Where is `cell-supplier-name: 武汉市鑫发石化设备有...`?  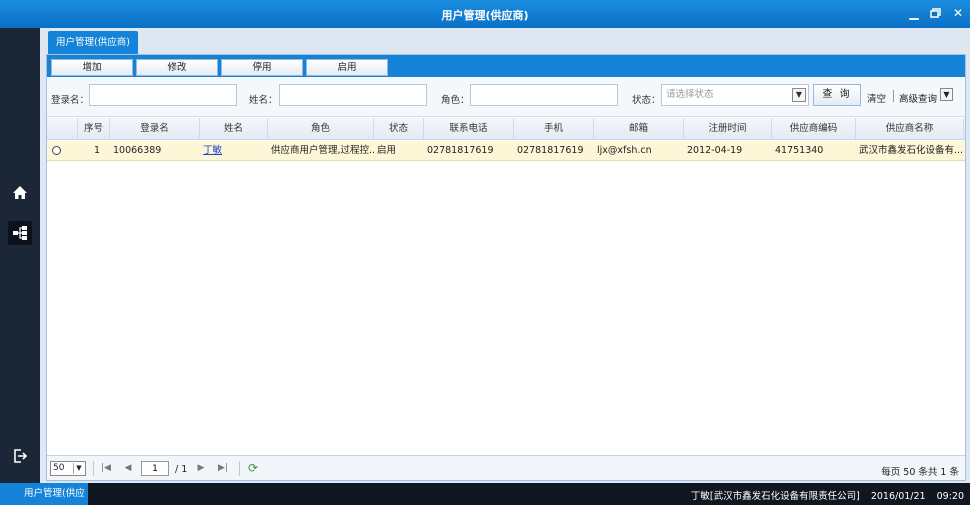 cell-supplier-name: 武汉市鑫发石化设备有... is located at coordinates (911, 150).